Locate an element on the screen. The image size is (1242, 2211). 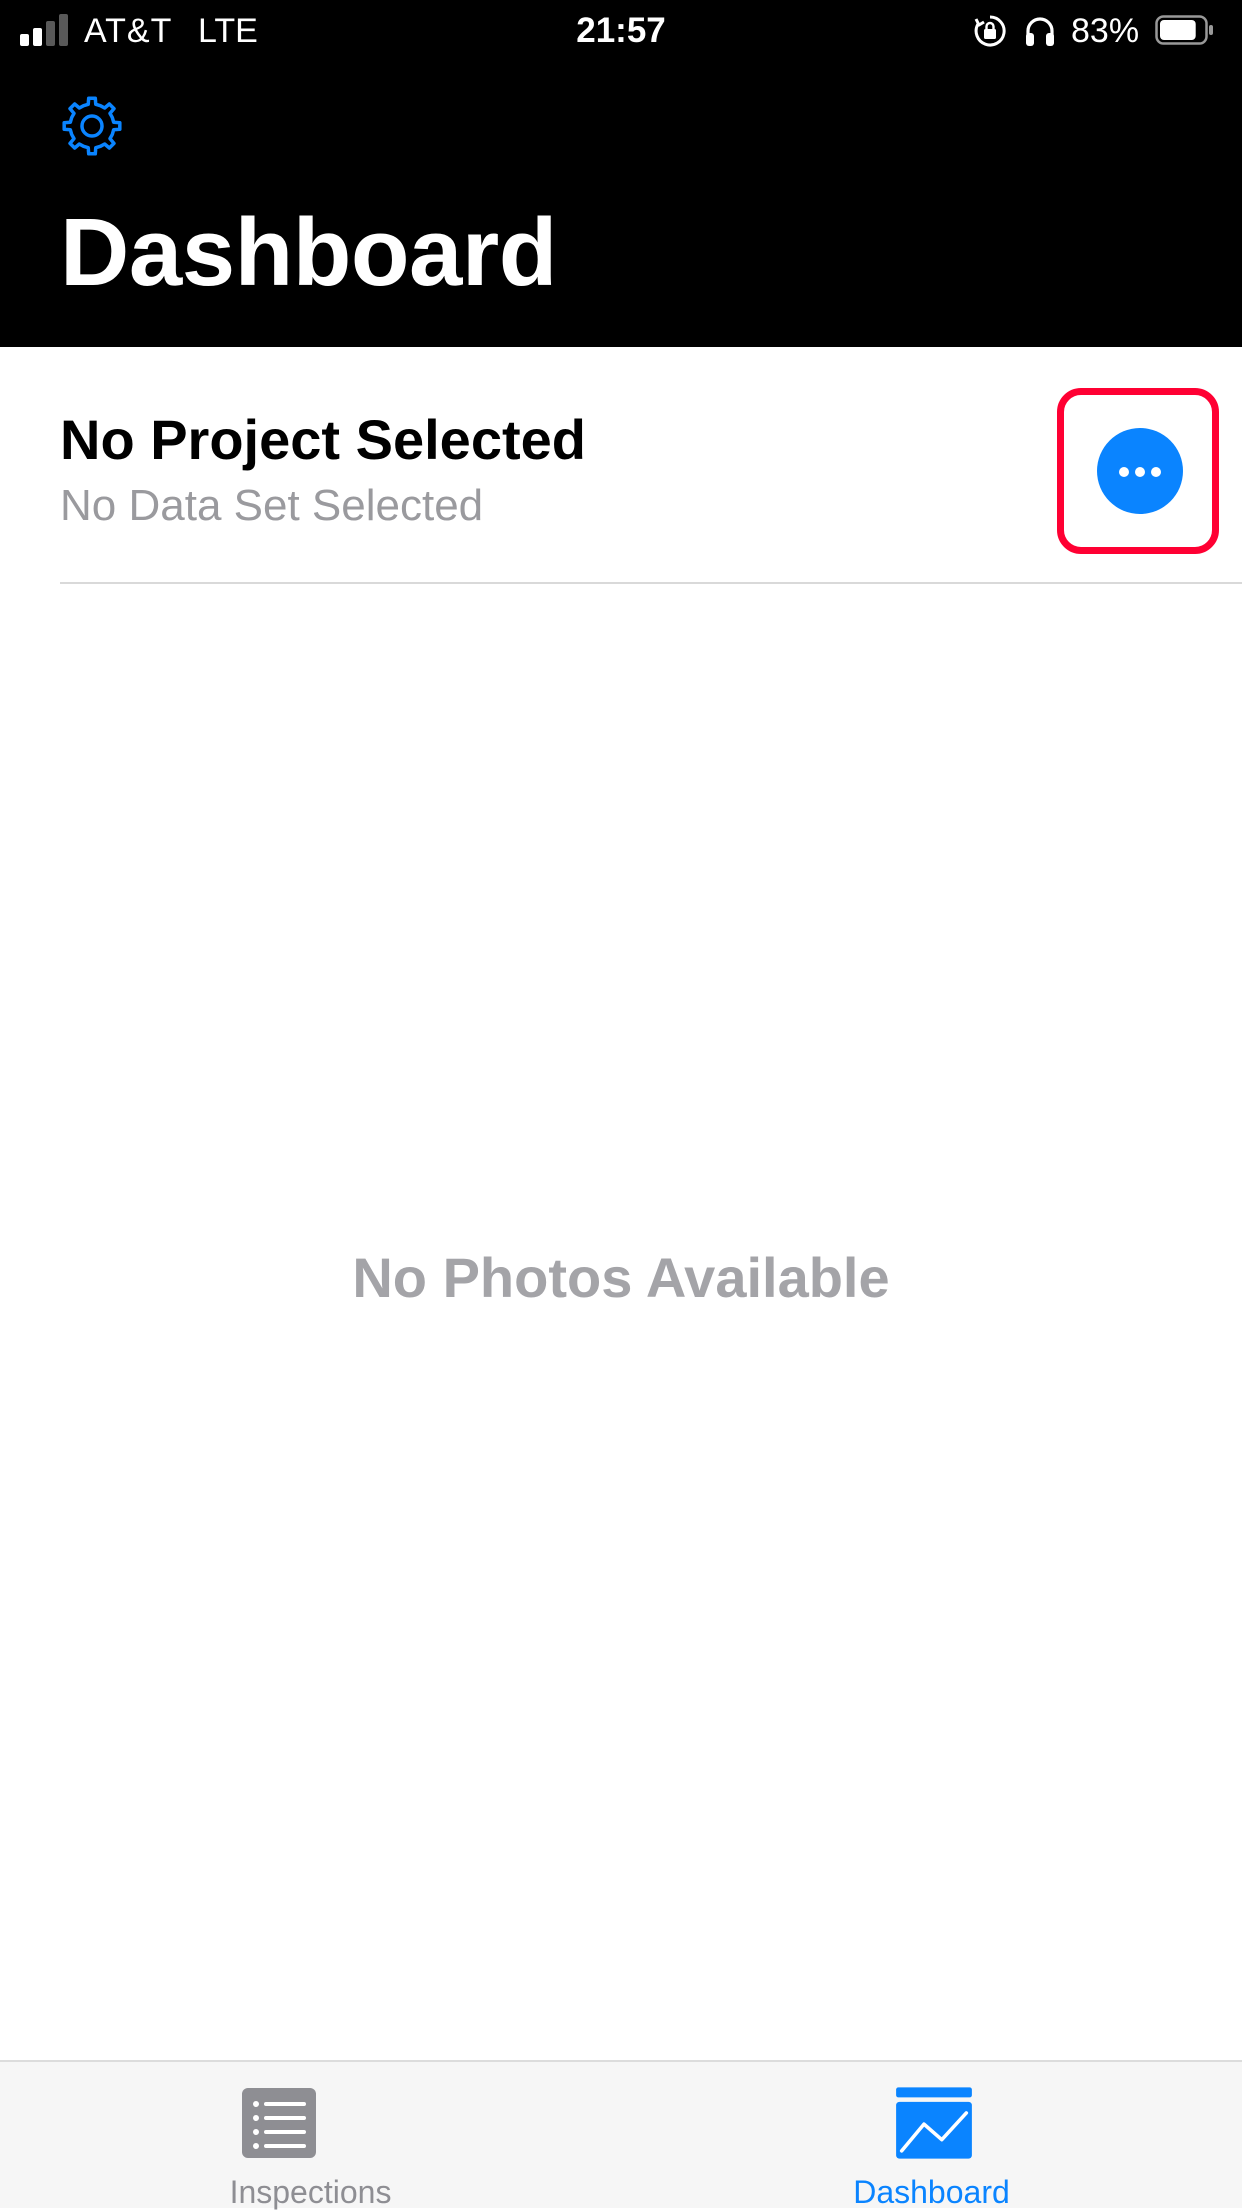
tab-bar: Inspections Dashboard is located at coordinates (621, 2135).